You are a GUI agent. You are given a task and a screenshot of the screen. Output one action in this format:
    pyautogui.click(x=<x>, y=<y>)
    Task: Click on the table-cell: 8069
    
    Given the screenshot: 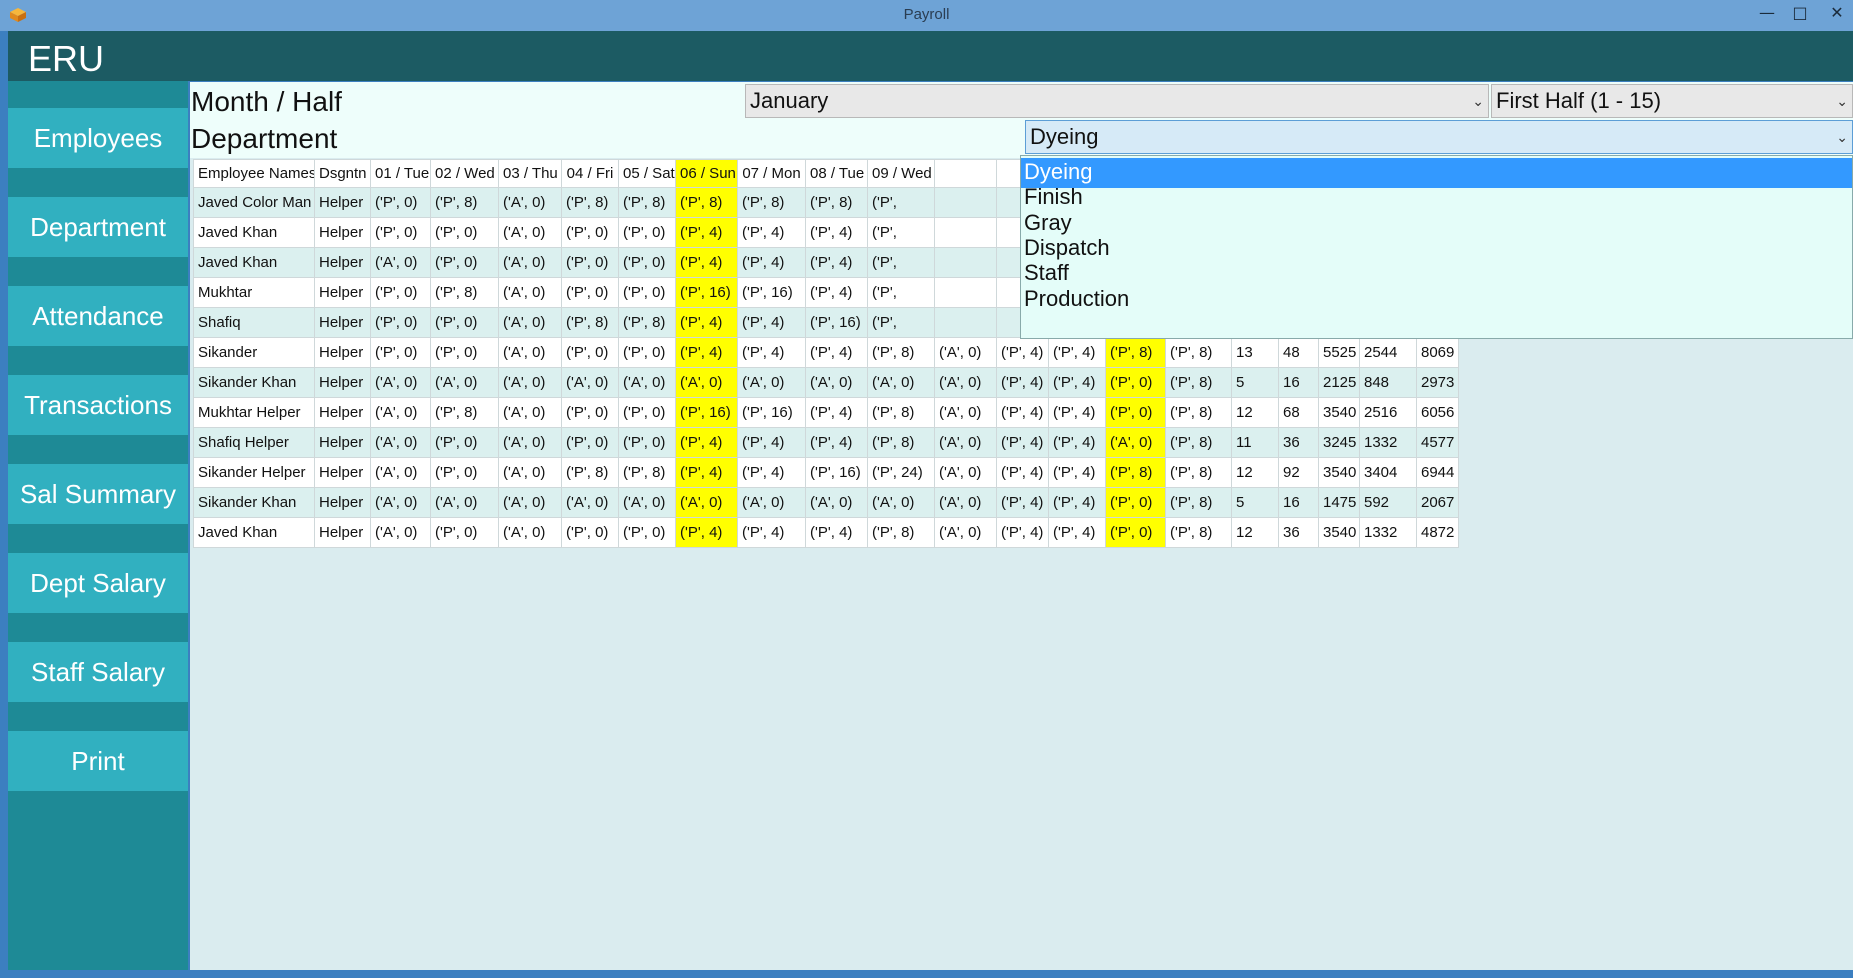 What is the action you would take?
    pyautogui.click(x=1437, y=352)
    